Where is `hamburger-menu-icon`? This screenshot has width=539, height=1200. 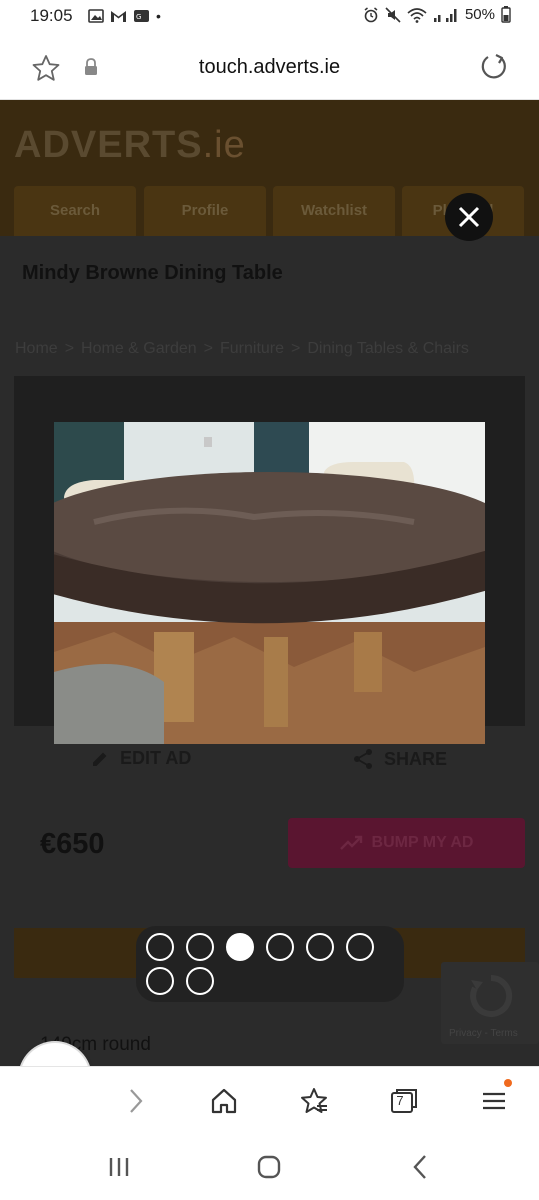 hamburger-menu-icon is located at coordinates (494, 1101).